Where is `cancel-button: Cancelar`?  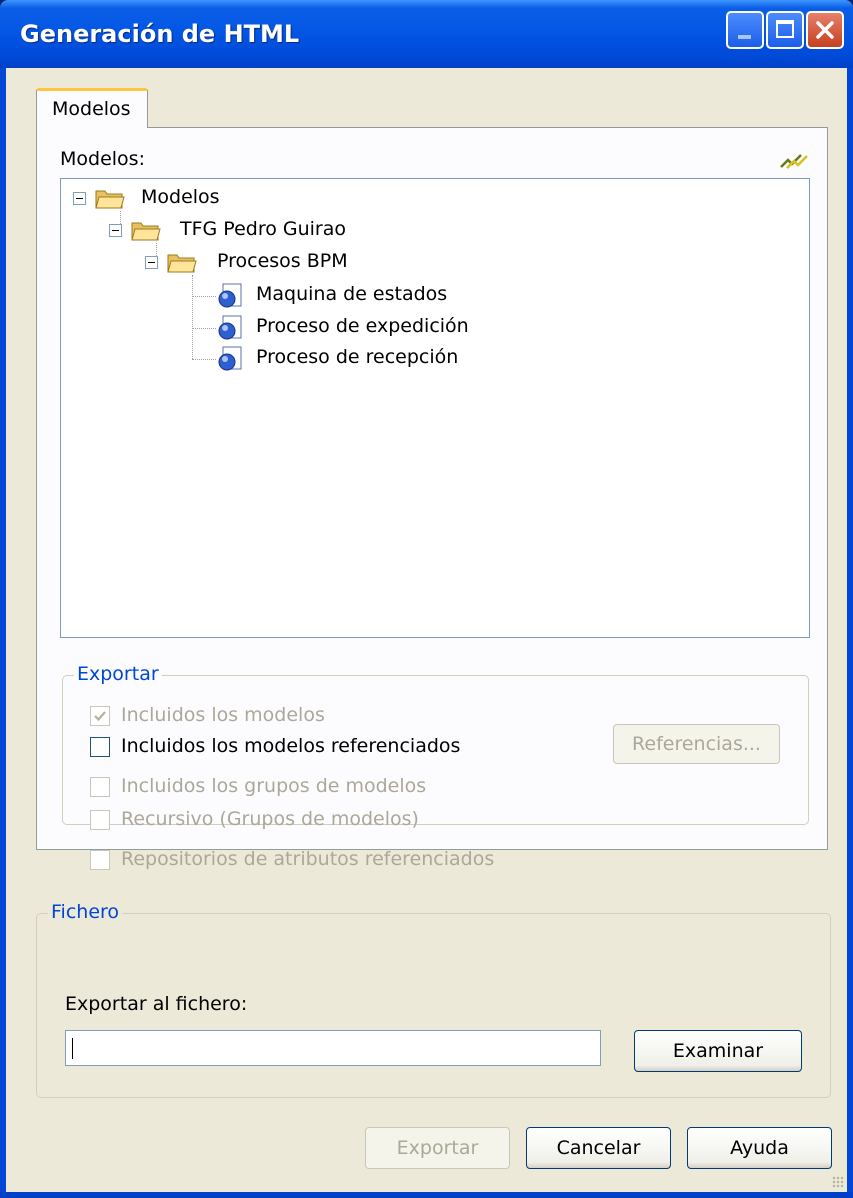 cancel-button: Cancelar is located at coordinates (598, 1148).